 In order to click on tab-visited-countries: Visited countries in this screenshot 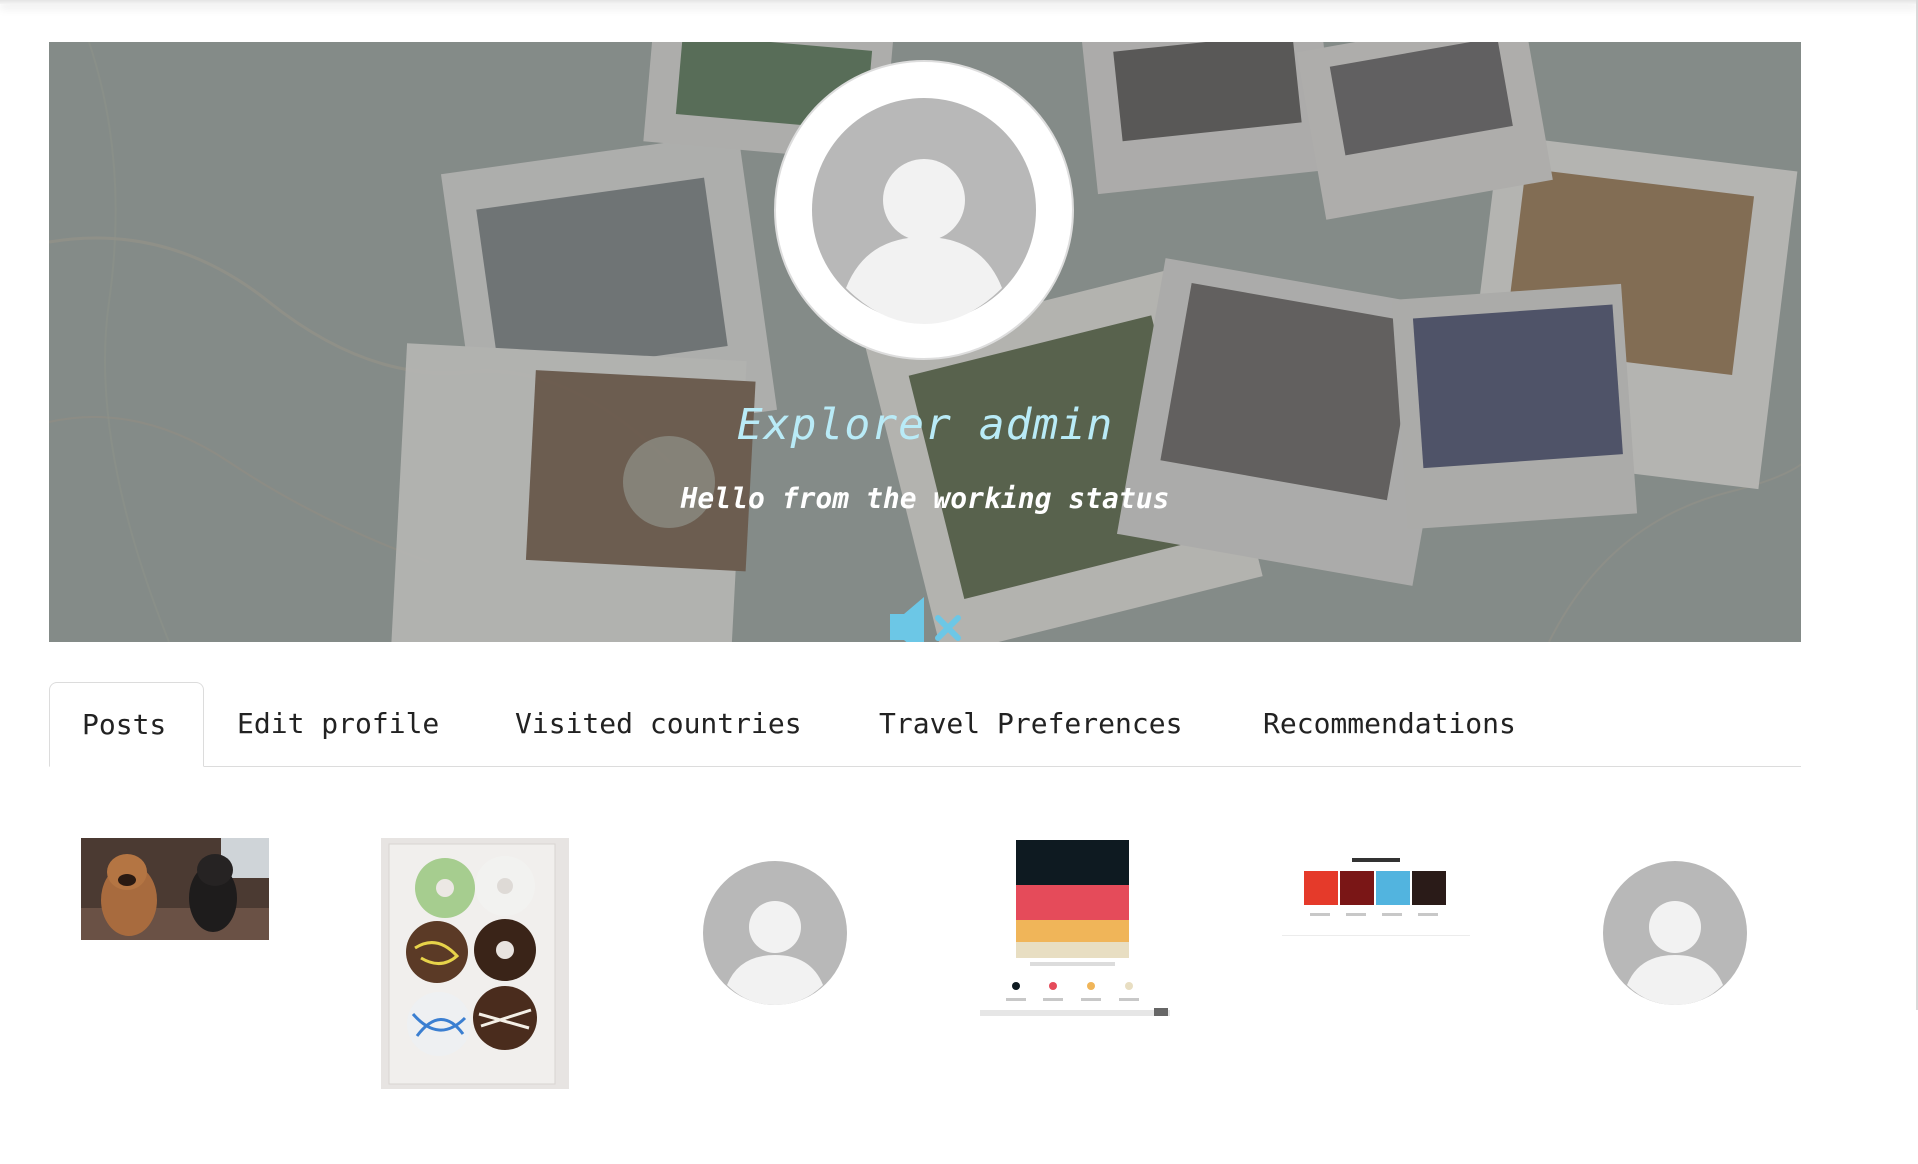, I will do `click(658, 724)`.